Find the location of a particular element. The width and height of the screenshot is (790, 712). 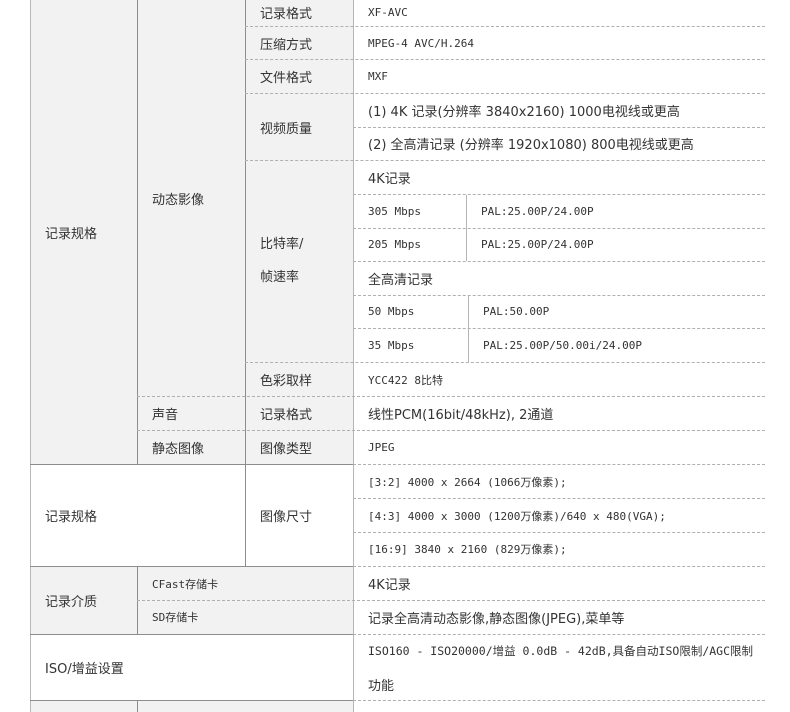

audio-format-value: 线性PCM(16bit/48kHz), 2通道 is located at coordinates (461, 415).